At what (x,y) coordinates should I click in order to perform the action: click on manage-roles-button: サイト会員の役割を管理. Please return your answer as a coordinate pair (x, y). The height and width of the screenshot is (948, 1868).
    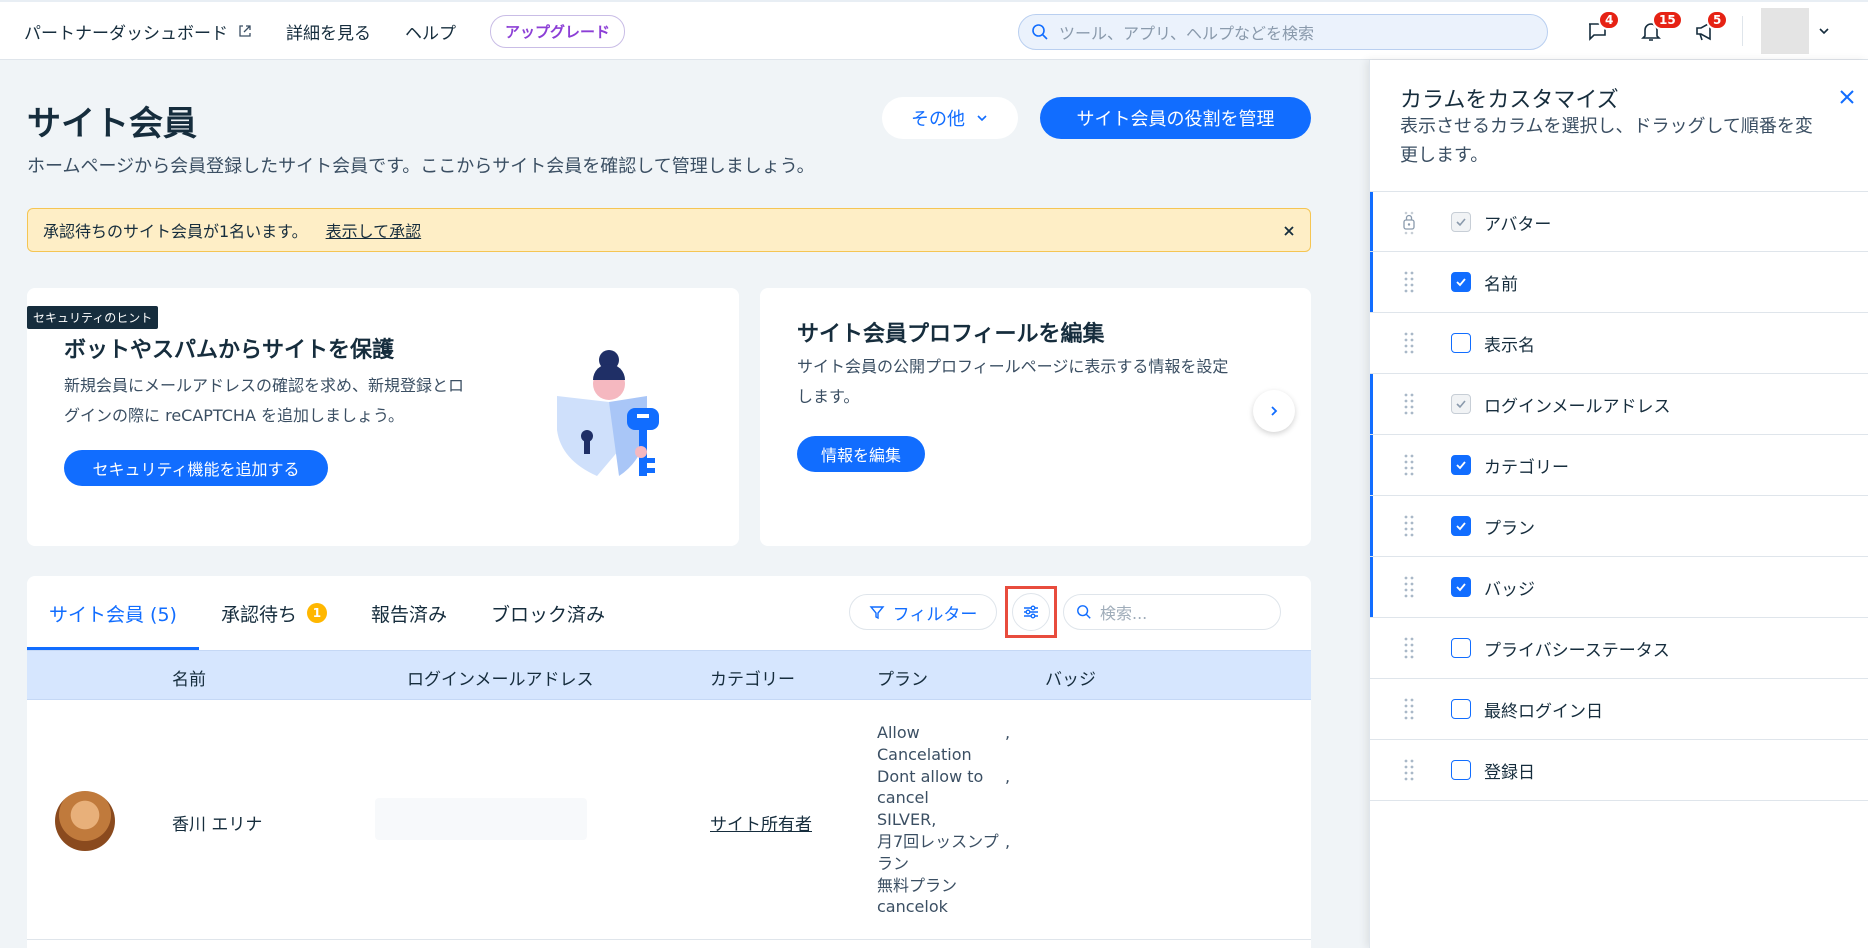
    Looking at the image, I should click on (1175, 118).